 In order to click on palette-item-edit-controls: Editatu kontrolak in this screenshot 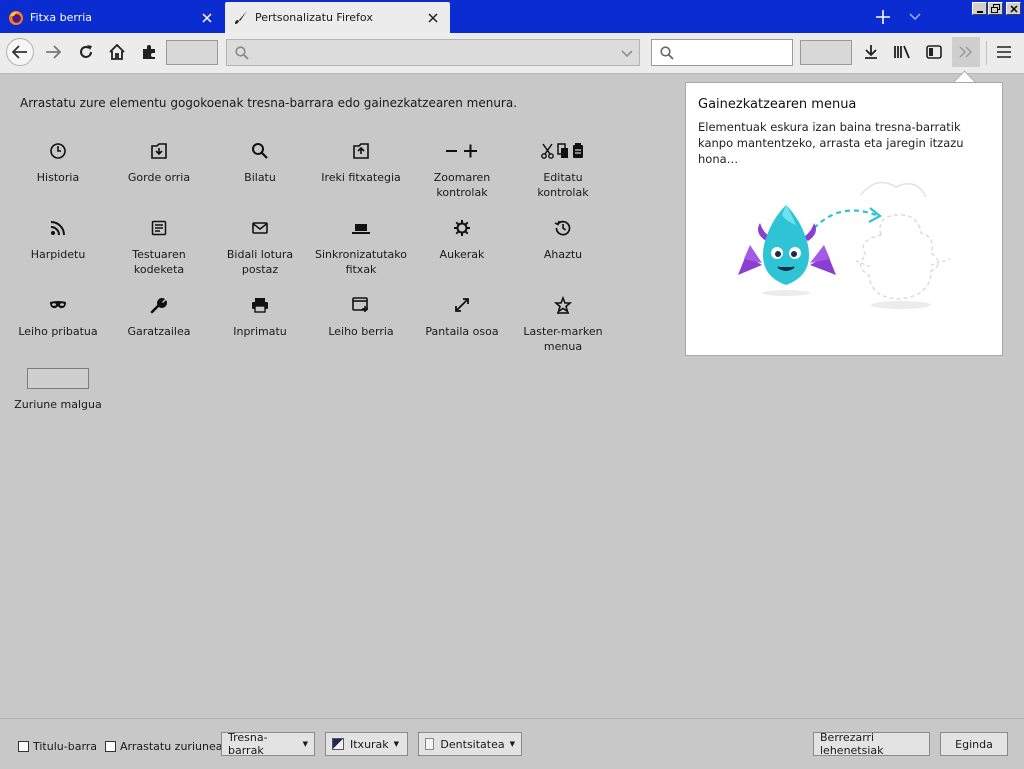, I will do `click(563, 170)`.